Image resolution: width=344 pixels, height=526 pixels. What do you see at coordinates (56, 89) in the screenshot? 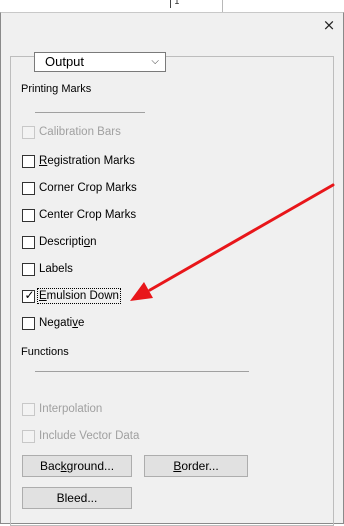
I see `printing-marks-heading: Printing Marks` at bounding box center [56, 89].